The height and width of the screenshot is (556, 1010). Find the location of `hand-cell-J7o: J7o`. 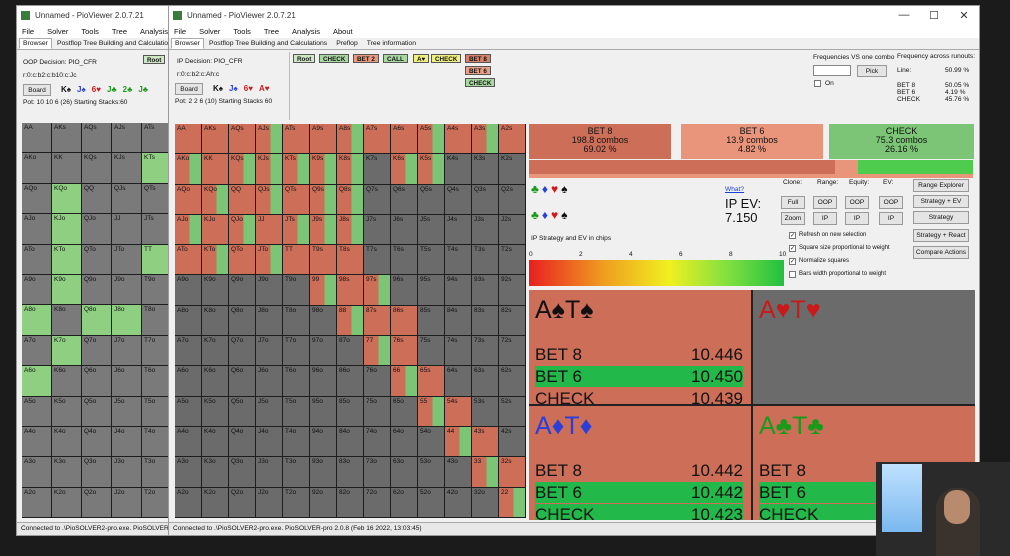

hand-cell-J7o: J7o is located at coordinates (269, 351).